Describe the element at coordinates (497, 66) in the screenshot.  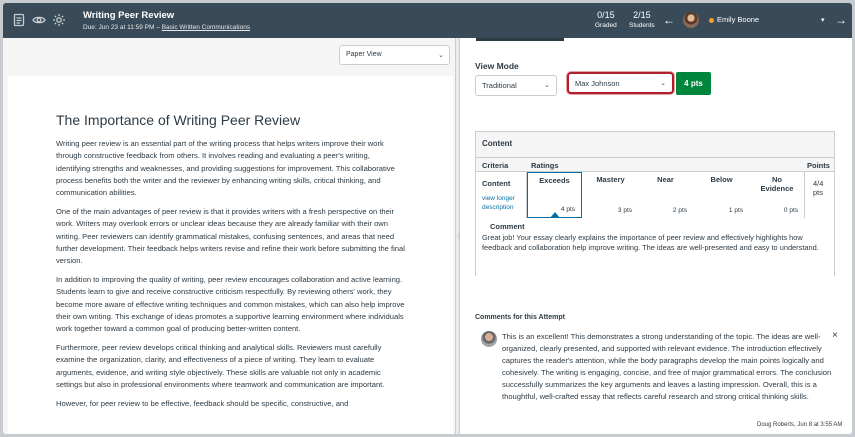
I see `view-mode-label: View Mode` at that location.